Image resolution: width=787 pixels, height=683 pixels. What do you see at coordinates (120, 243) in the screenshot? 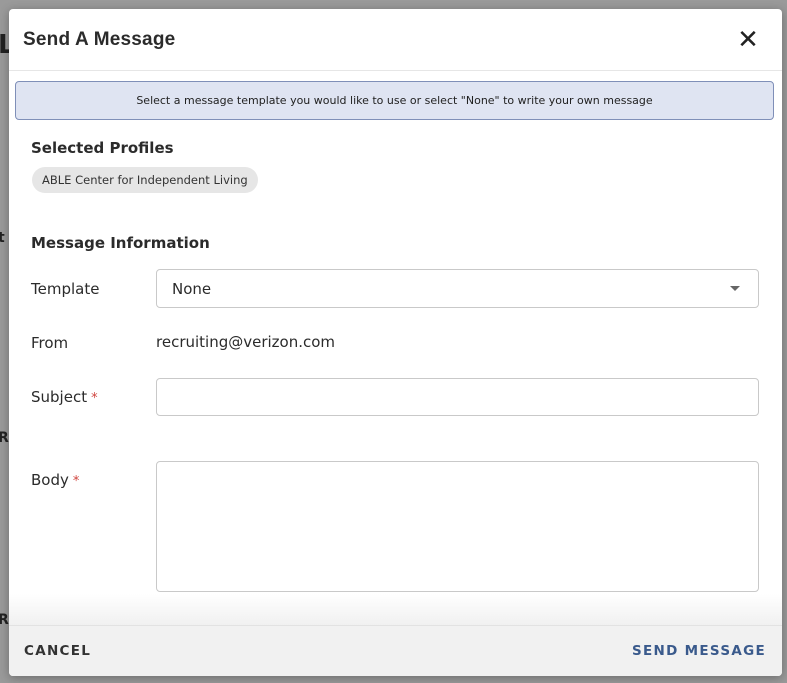
I see `message-information-heading: Message Information` at bounding box center [120, 243].